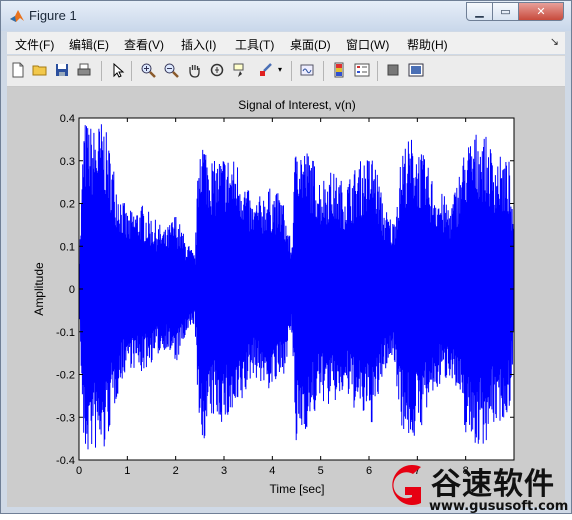 The height and width of the screenshot is (520, 572). What do you see at coordinates (67, 119) in the screenshot?
I see `y-tick-label: 0.4` at bounding box center [67, 119].